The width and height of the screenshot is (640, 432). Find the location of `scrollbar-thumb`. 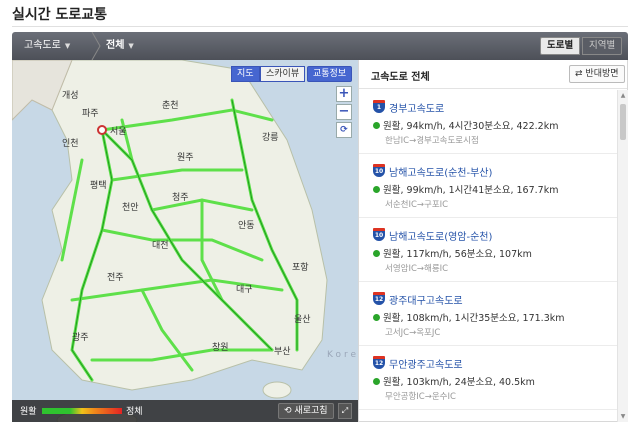

scrollbar-thumb is located at coordinates (623, 122).